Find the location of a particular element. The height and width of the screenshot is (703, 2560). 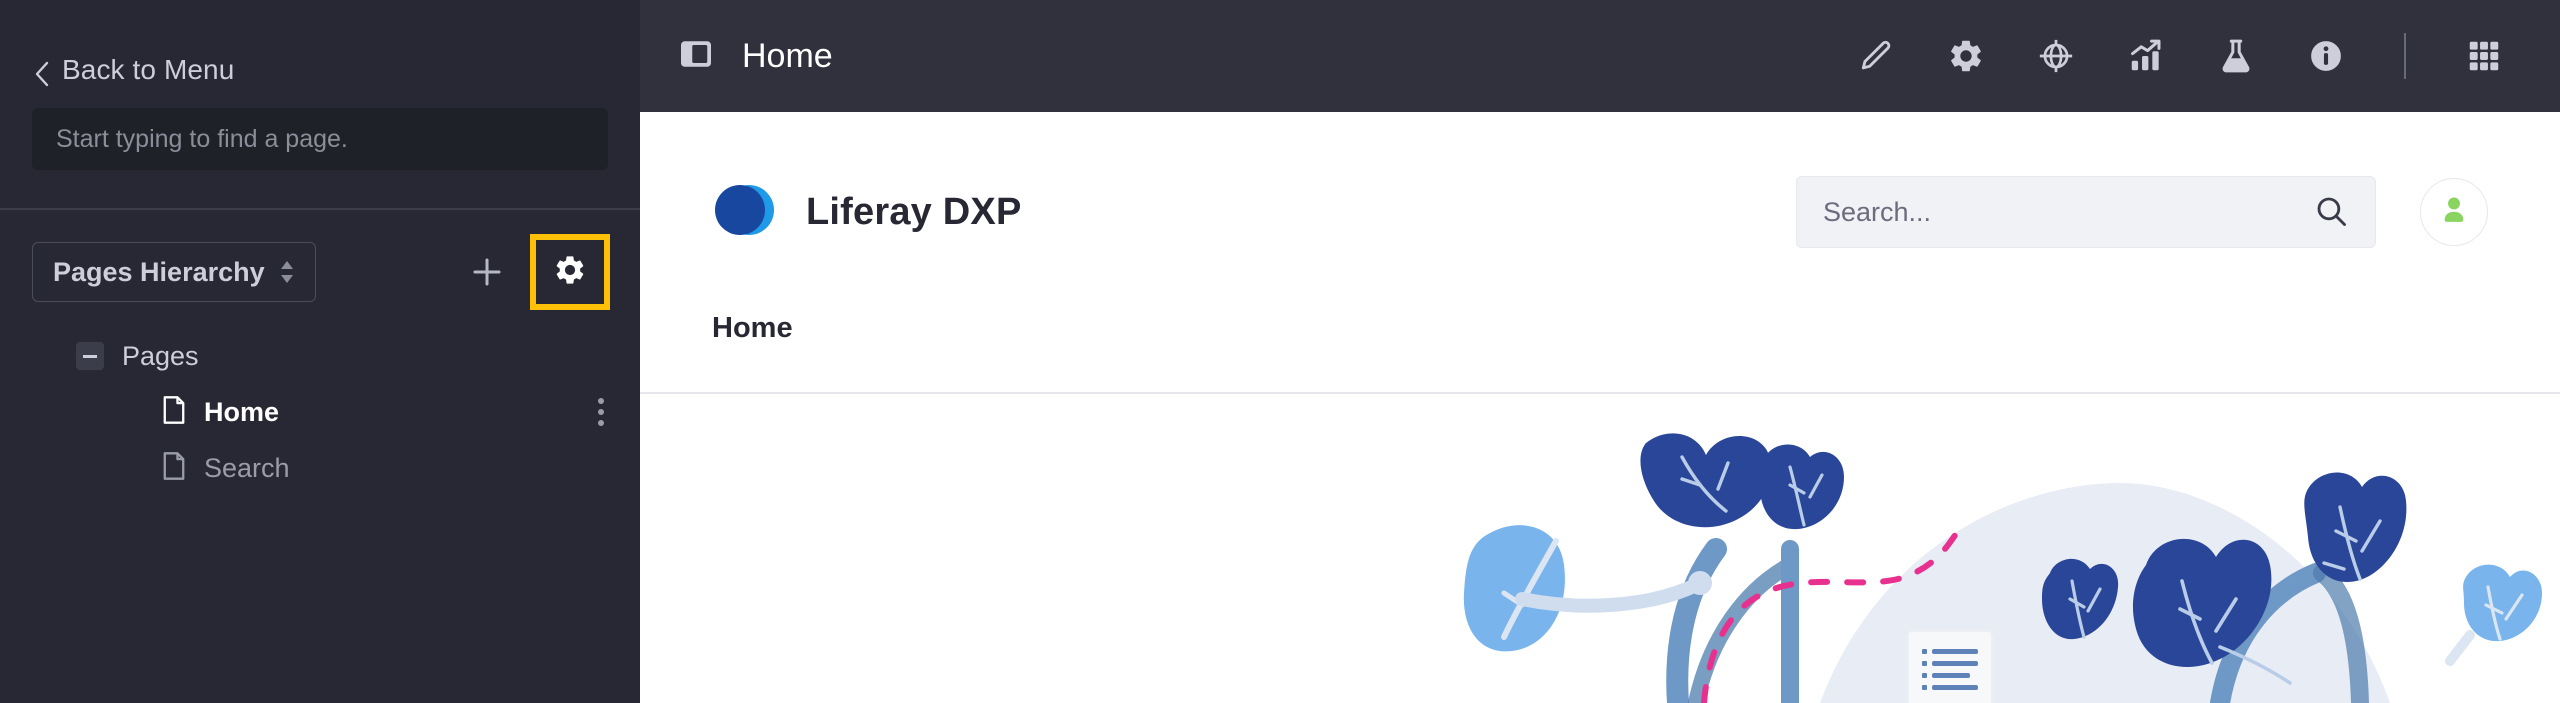

pages-hierarchy-toolbar: Pages Hierarchy is located at coordinates (320, 260).